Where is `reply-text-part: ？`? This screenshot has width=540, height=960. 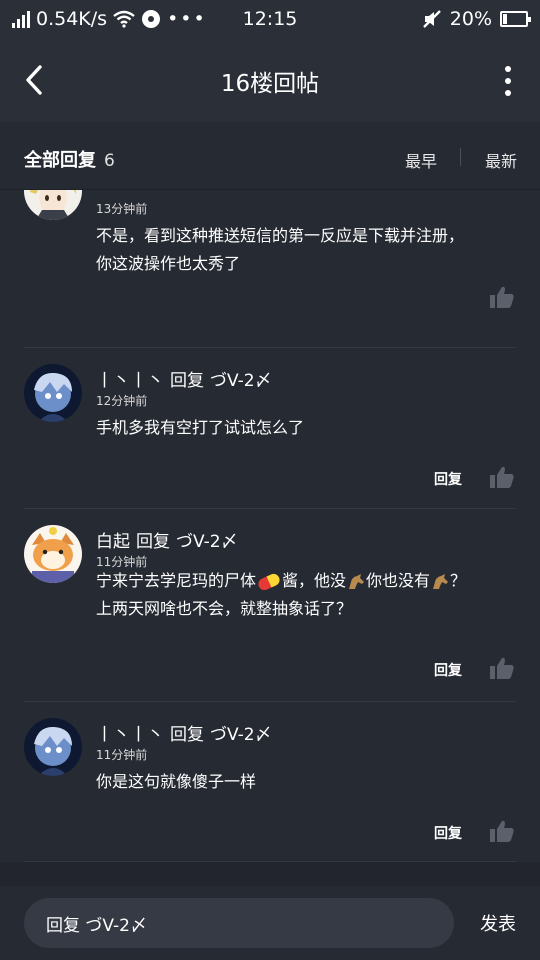 reply-text-part: ？ is located at coordinates (458, 580).